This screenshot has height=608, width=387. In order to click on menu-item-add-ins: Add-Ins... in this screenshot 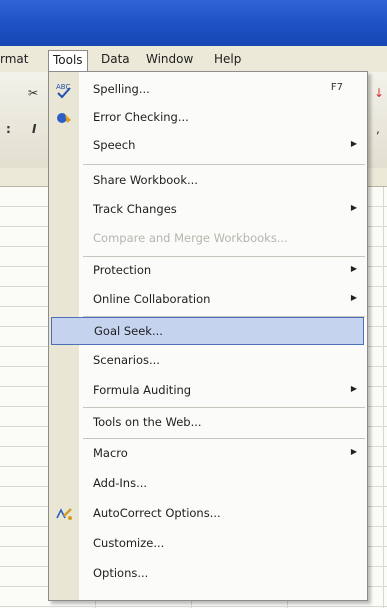, I will do `click(208, 484)`.